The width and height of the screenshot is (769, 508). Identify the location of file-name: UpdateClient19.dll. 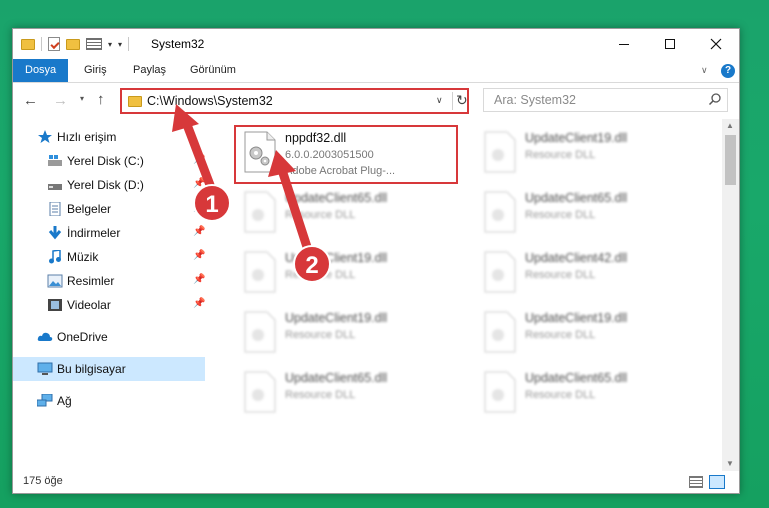
(576, 318).